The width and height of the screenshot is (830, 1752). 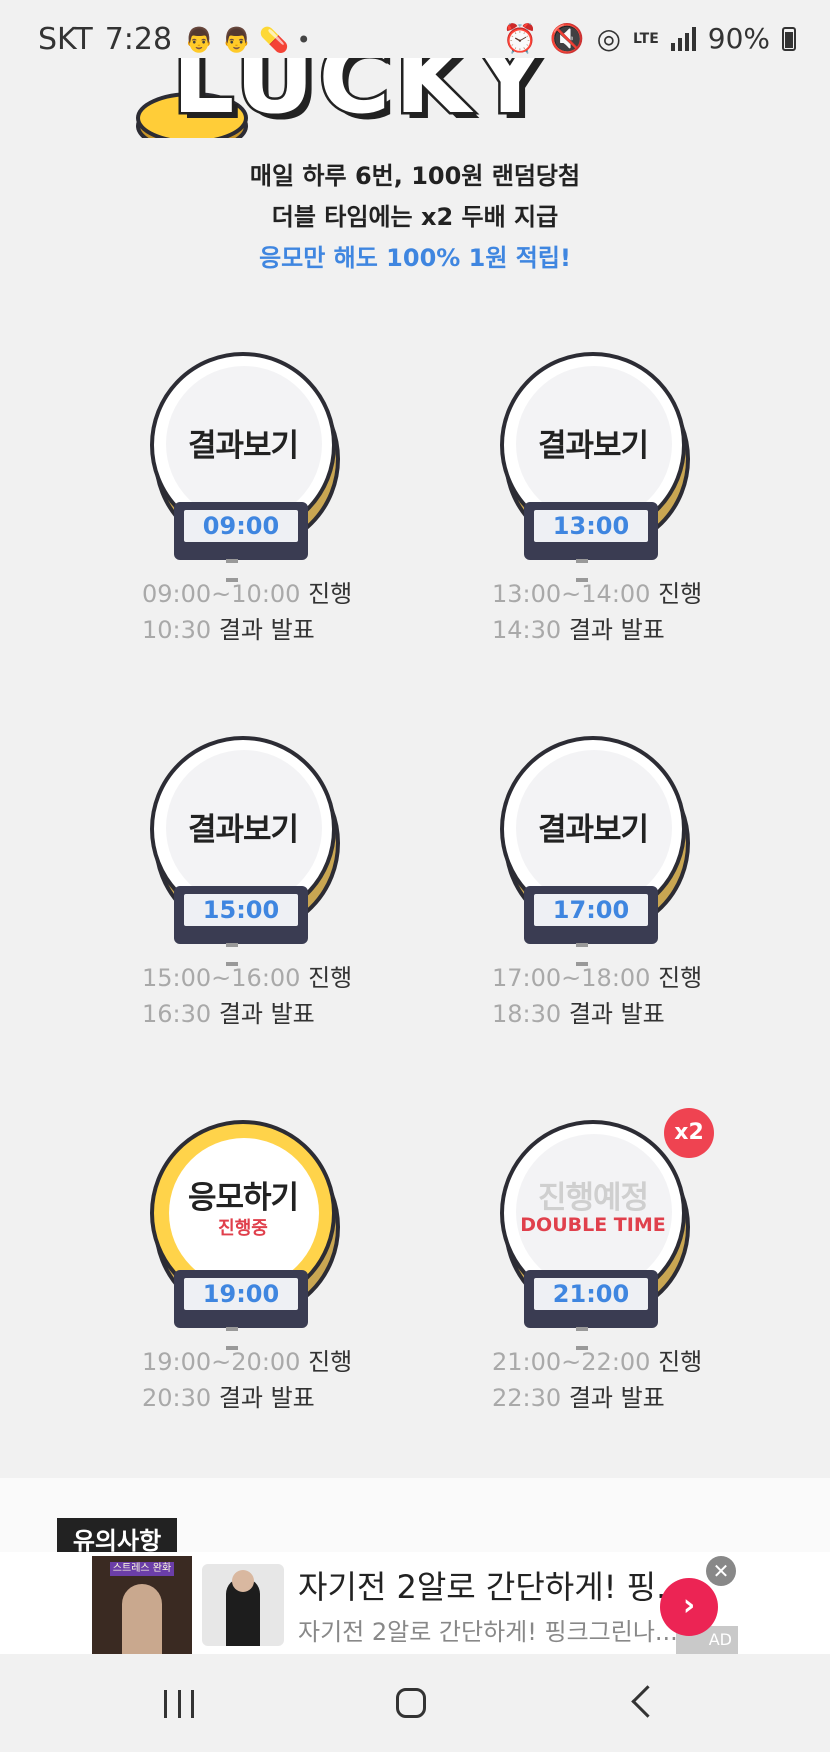 What do you see at coordinates (591, 910) in the screenshot?
I see `slot-time: 17:00` at bounding box center [591, 910].